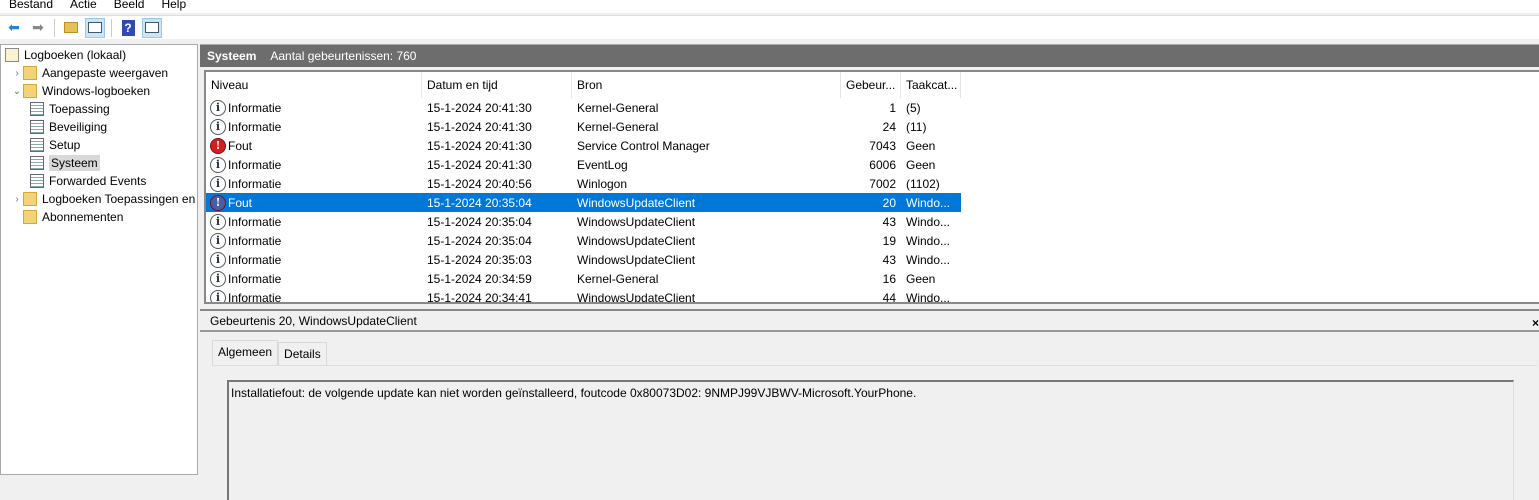 The image size is (1539, 500). Describe the element at coordinates (314, 85) in the screenshot. I see `column-header-niveau: Niveau` at that location.